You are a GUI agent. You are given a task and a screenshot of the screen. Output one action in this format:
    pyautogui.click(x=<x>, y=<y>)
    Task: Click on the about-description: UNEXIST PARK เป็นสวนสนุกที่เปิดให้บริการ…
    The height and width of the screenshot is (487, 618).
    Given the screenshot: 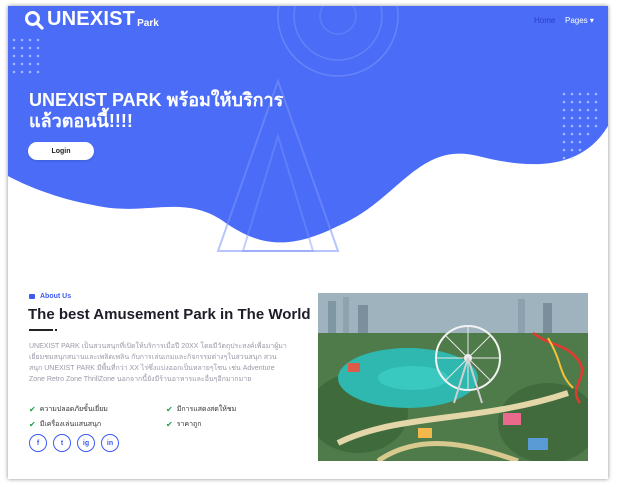 What is the action you would take?
    pyautogui.click(x=158, y=363)
    